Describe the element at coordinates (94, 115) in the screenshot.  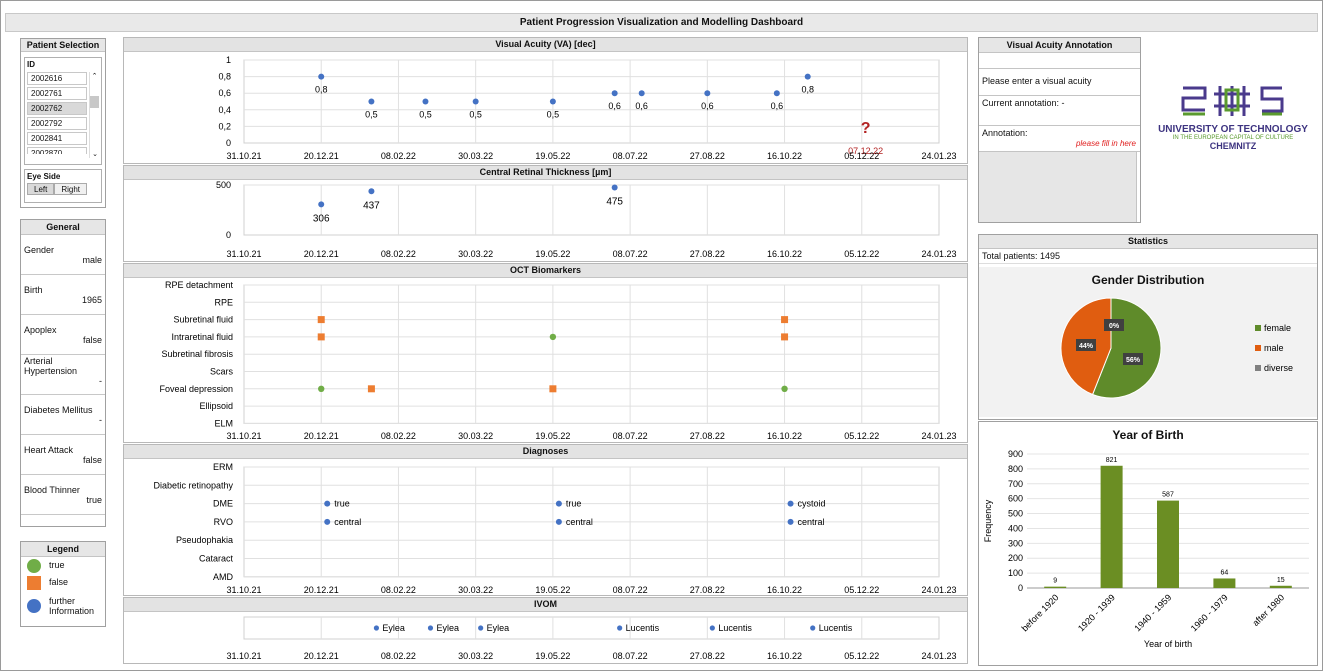
I see `id-list-scrollbar: ⌃ ⌄` at that location.